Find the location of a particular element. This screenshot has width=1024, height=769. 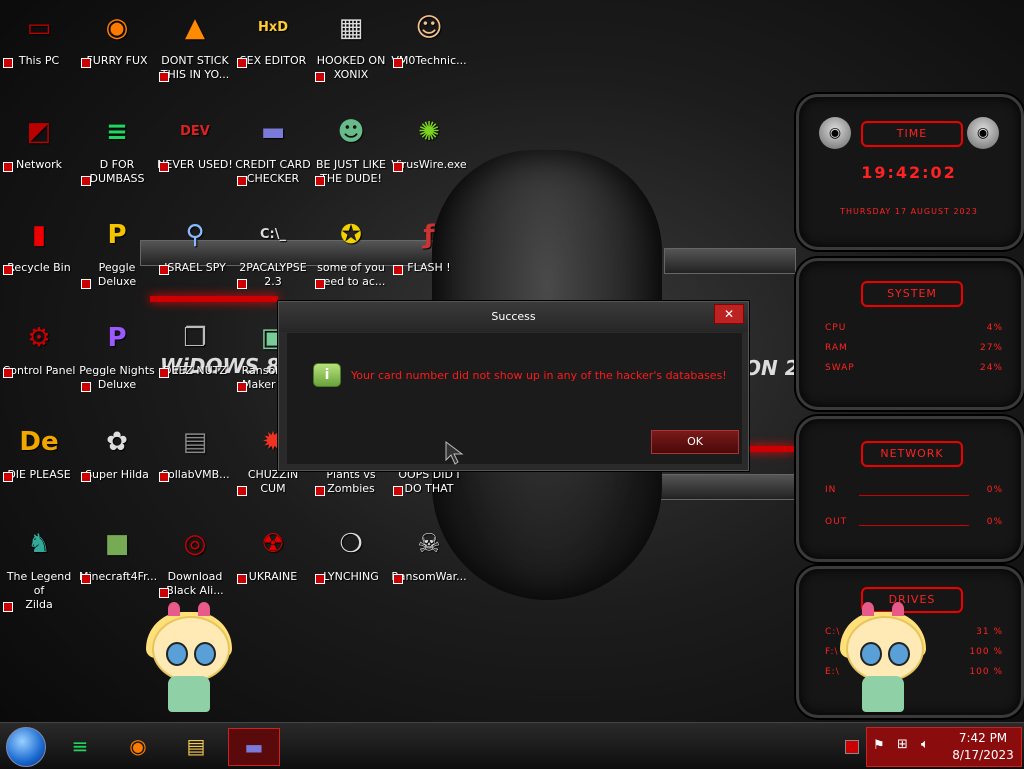

desktop-icon-network: ◩ Network is located at coordinates (39, 141).